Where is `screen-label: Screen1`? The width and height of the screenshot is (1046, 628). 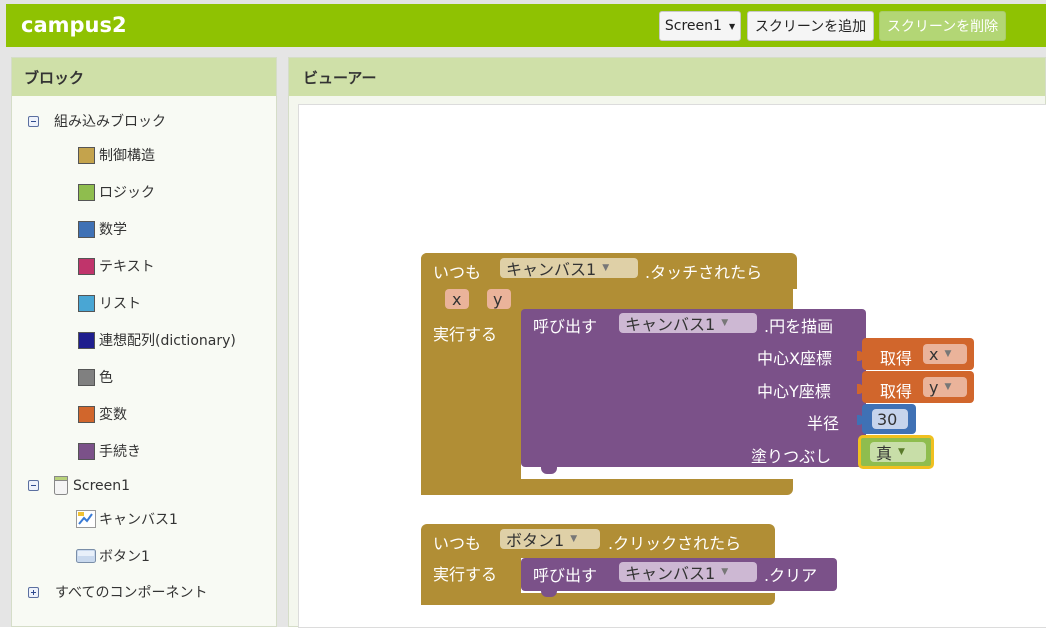
screen-label: Screen1 is located at coordinates (102, 485).